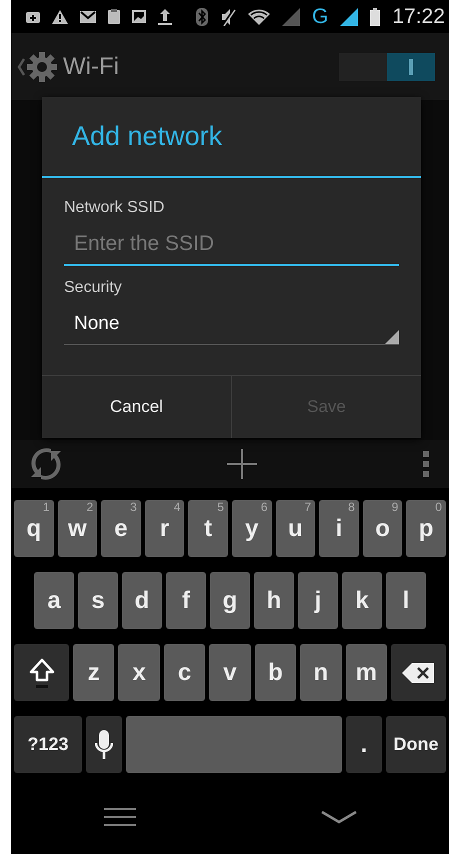  Describe the element at coordinates (339, 528) in the screenshot. I see `key: i 8` at that location.